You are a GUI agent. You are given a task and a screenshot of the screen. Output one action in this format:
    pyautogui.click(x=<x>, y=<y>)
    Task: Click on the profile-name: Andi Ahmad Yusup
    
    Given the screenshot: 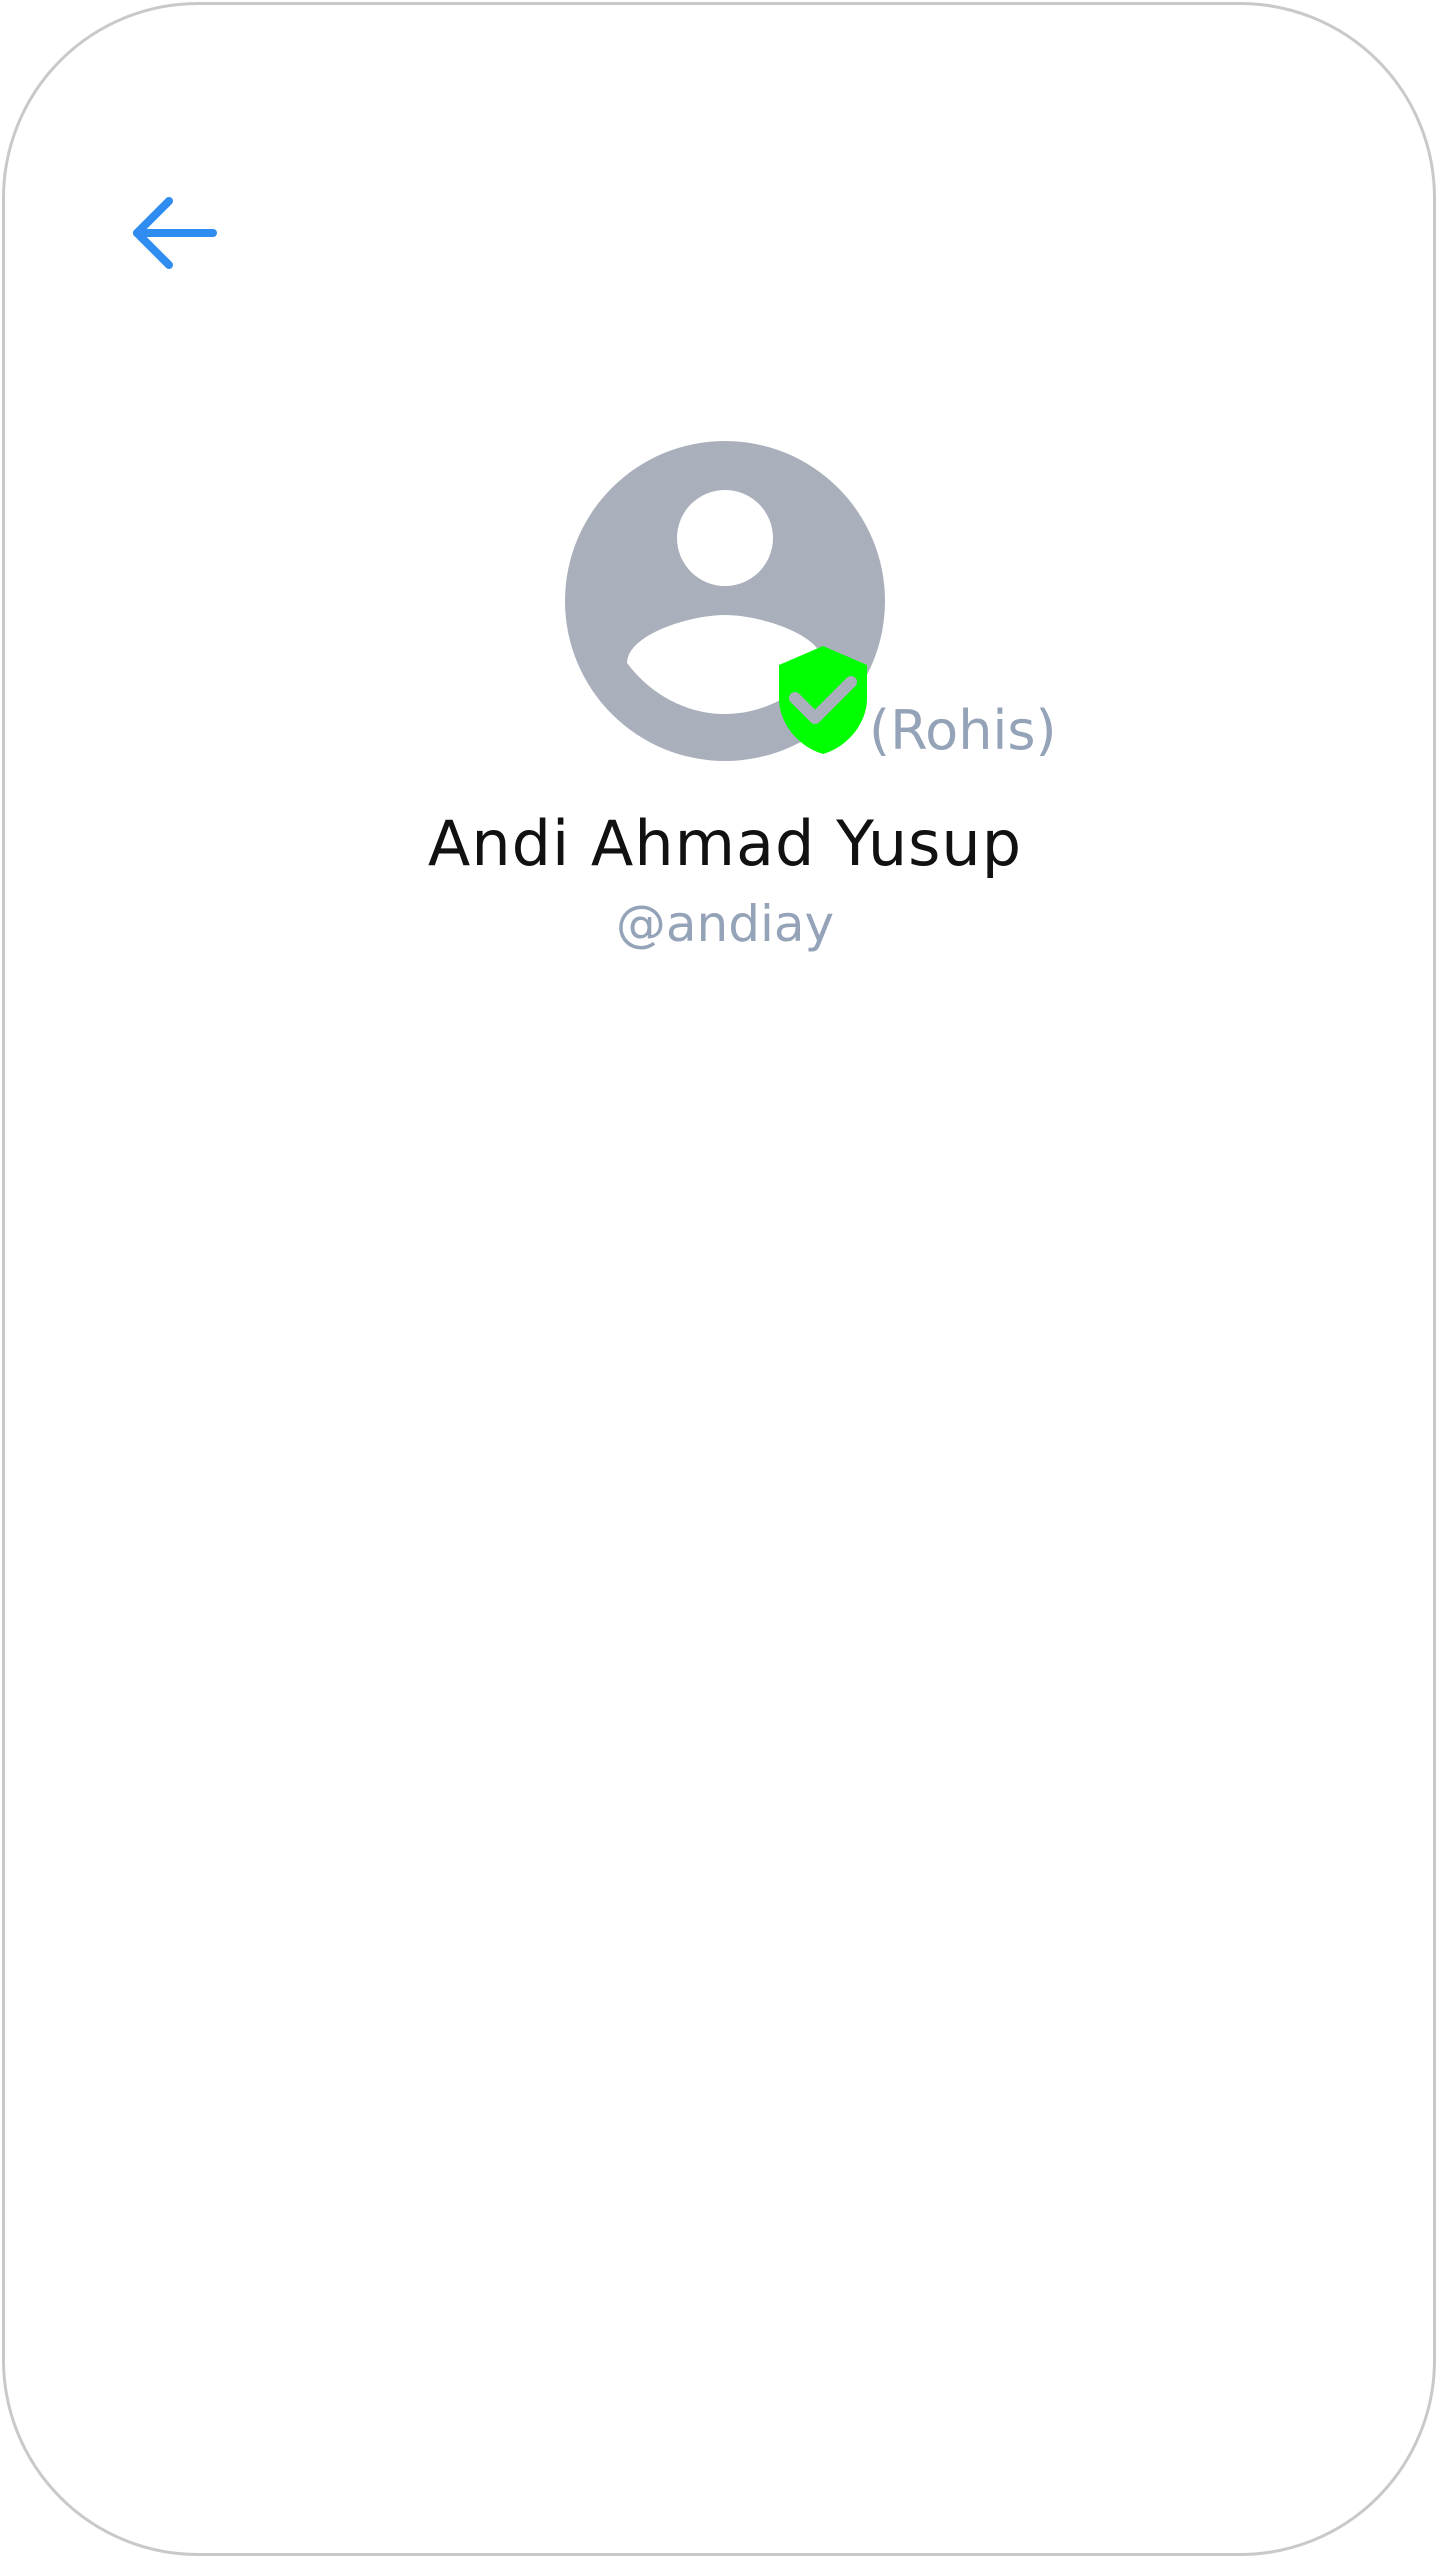 What is the action you would take?
    pyautogui.click(x=725, y=843)
    